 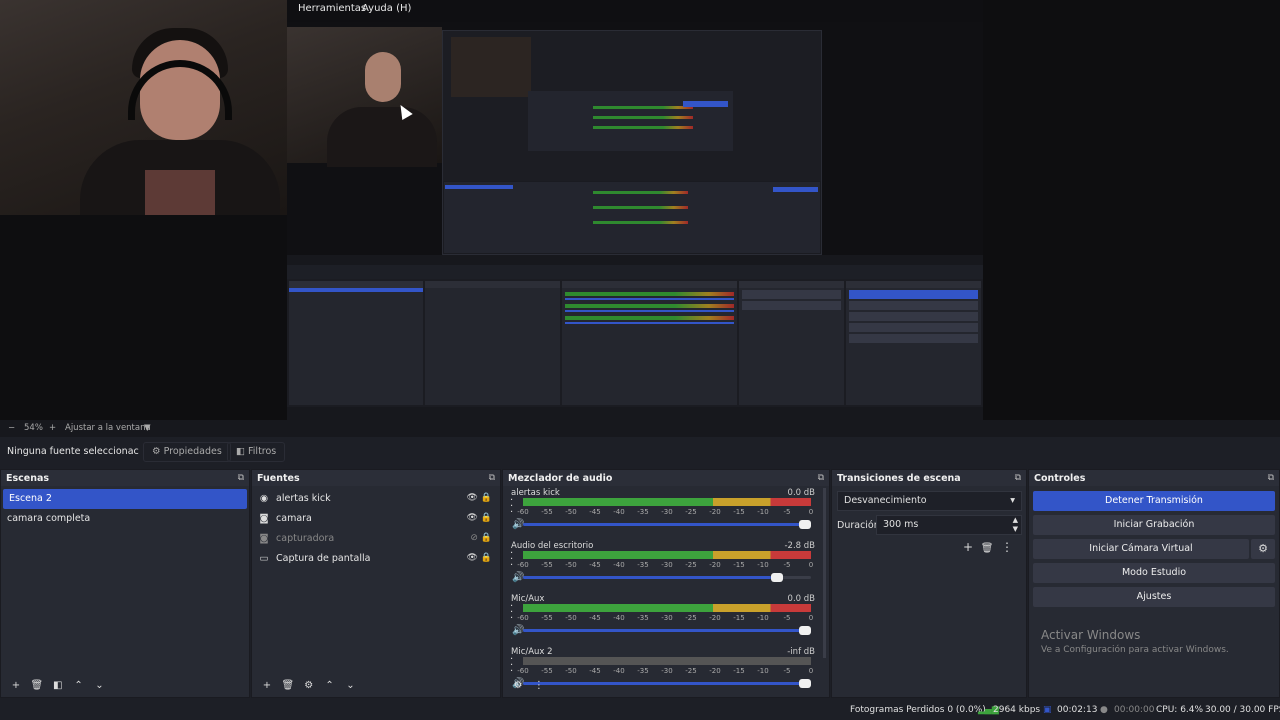 I want to click on studio-mode-button: Modo Estudio, so click(x=1154, y=573).